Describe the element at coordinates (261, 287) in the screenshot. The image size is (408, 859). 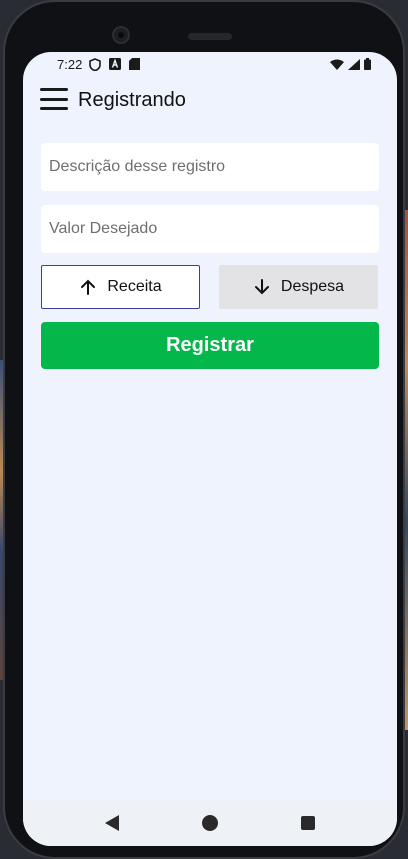
I see `arrow-down-icon` at that location.